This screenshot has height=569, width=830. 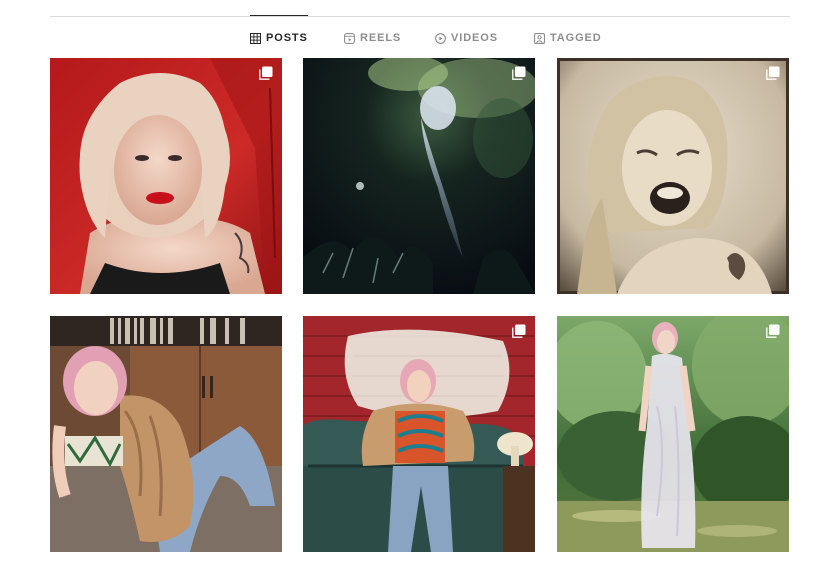 What do you see at coordinates (255, 38) in the screenshot?
I see `grid-icon` at bounding box center [255, 38].